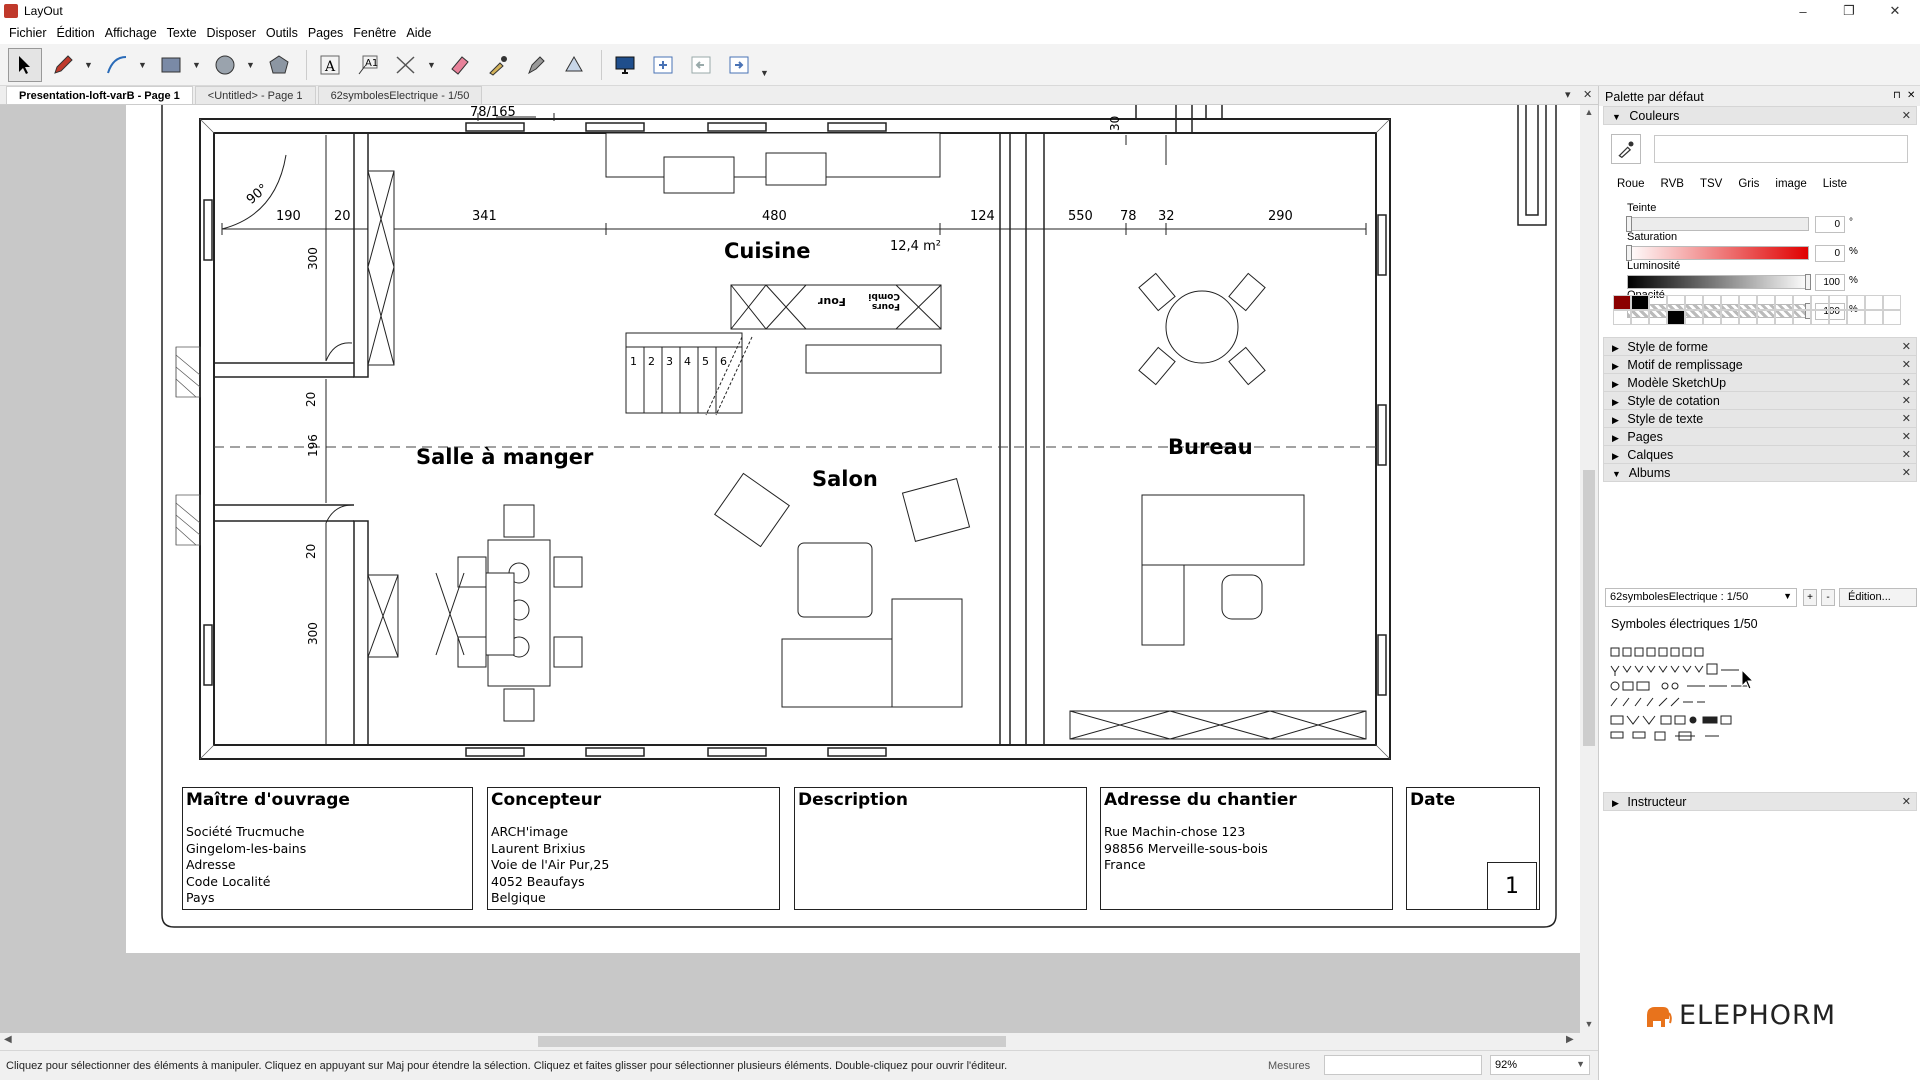 The width and height of the screenshot is (1920, 1080). What do you see at coordinates (255, 95) in the screenshot?
I see `tab-untitled: <Untitled> - Page 1` at bounding box center [255, 95].